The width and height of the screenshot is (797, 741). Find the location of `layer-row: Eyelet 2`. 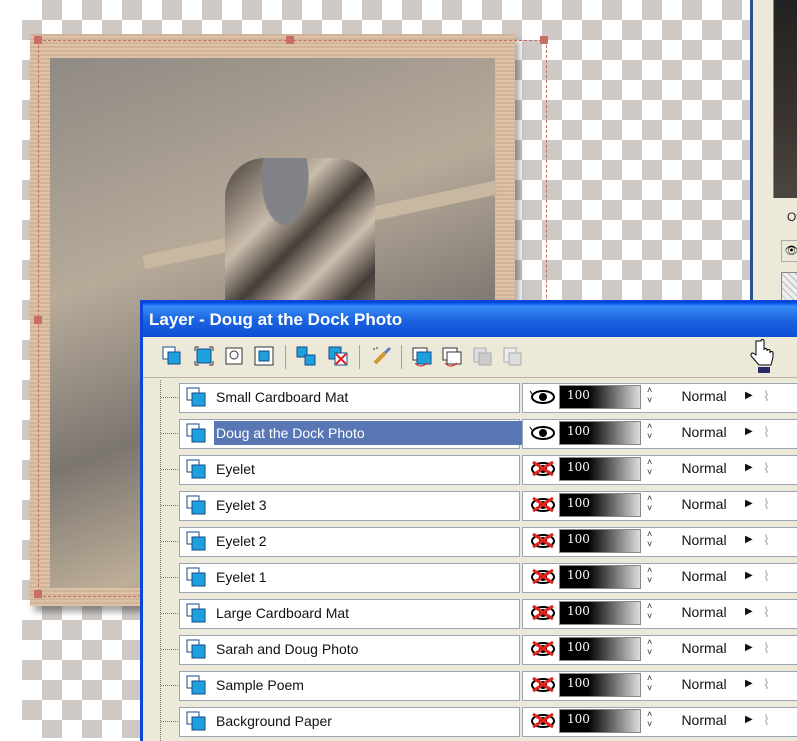

layer-row: Eyelet 2 is located at coordinates (335, 542).